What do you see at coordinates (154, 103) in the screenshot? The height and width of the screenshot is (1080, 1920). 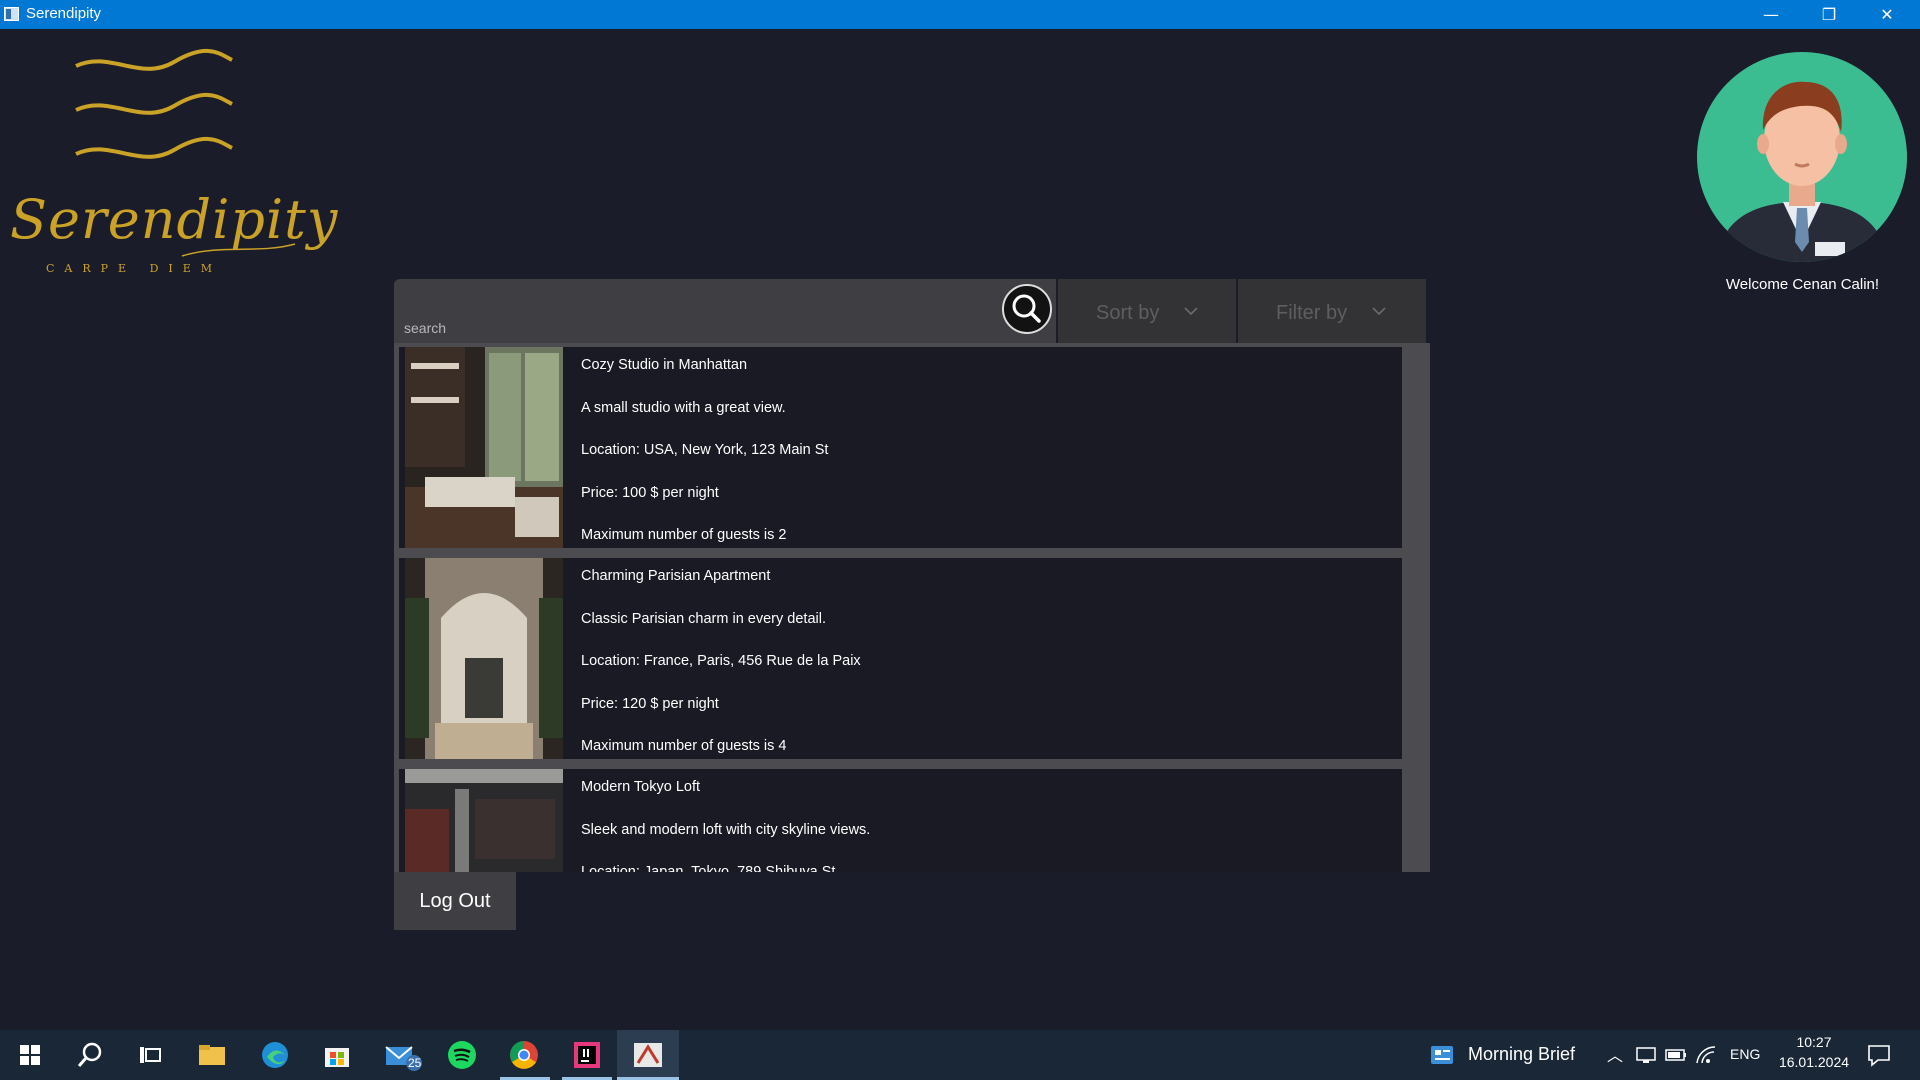 I see `waves-icon` at bounding box center [154, 103].